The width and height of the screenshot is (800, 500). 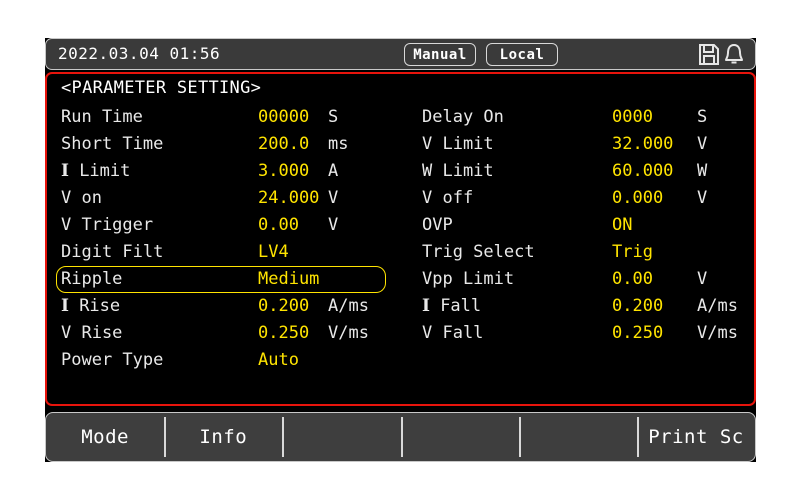 I want to click on param-label: V Rise, so click(x=92, y=333).